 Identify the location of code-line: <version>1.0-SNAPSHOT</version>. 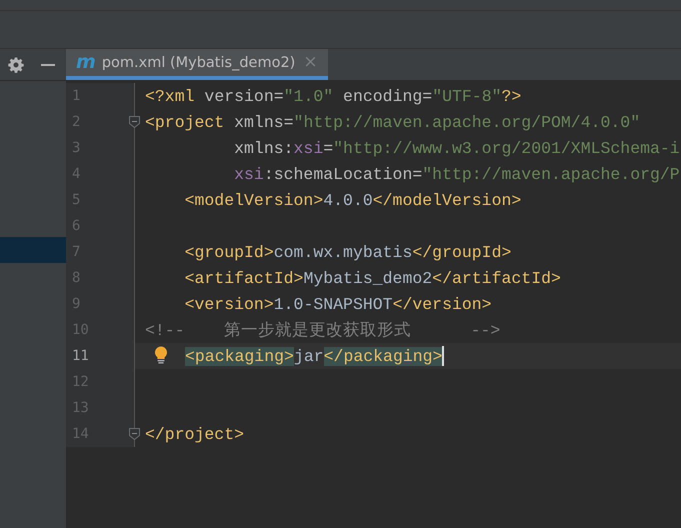
(338, 304).